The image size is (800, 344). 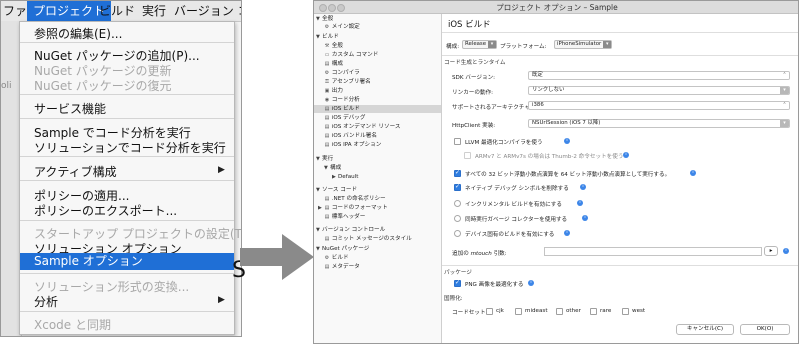 What do you see at coordinates (336, 258) in the screenshot?
I see `sidebar-item-nuget-build: ⚙ ビルド` at bounding box center [336, 258].